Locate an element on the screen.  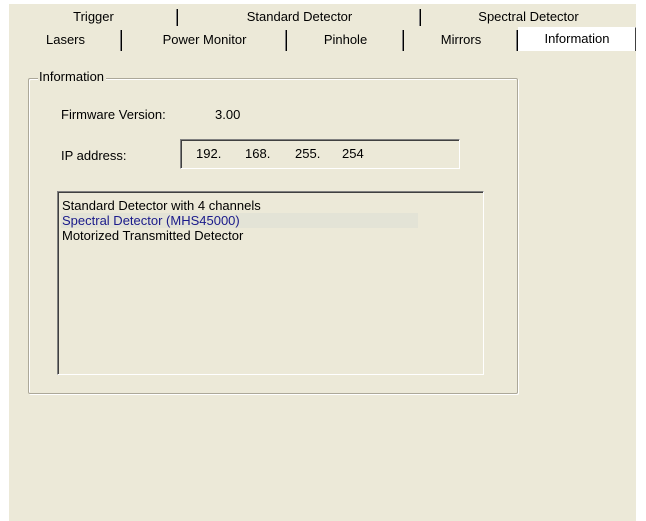
tab-spectral-detector: Spectral Detector is located at coordinates (528, 17).